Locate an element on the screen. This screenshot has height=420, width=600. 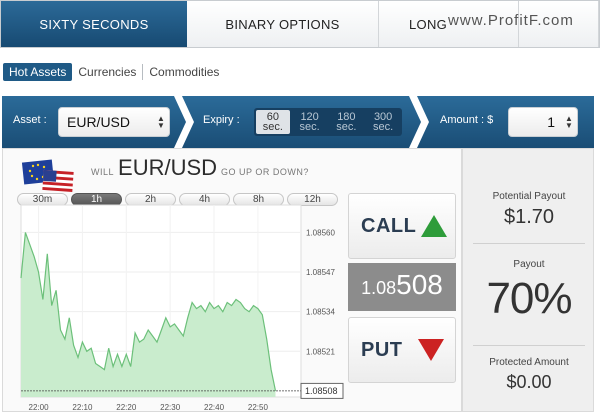
payout-rate: Payout 70% is located at coordinates (529, 291).